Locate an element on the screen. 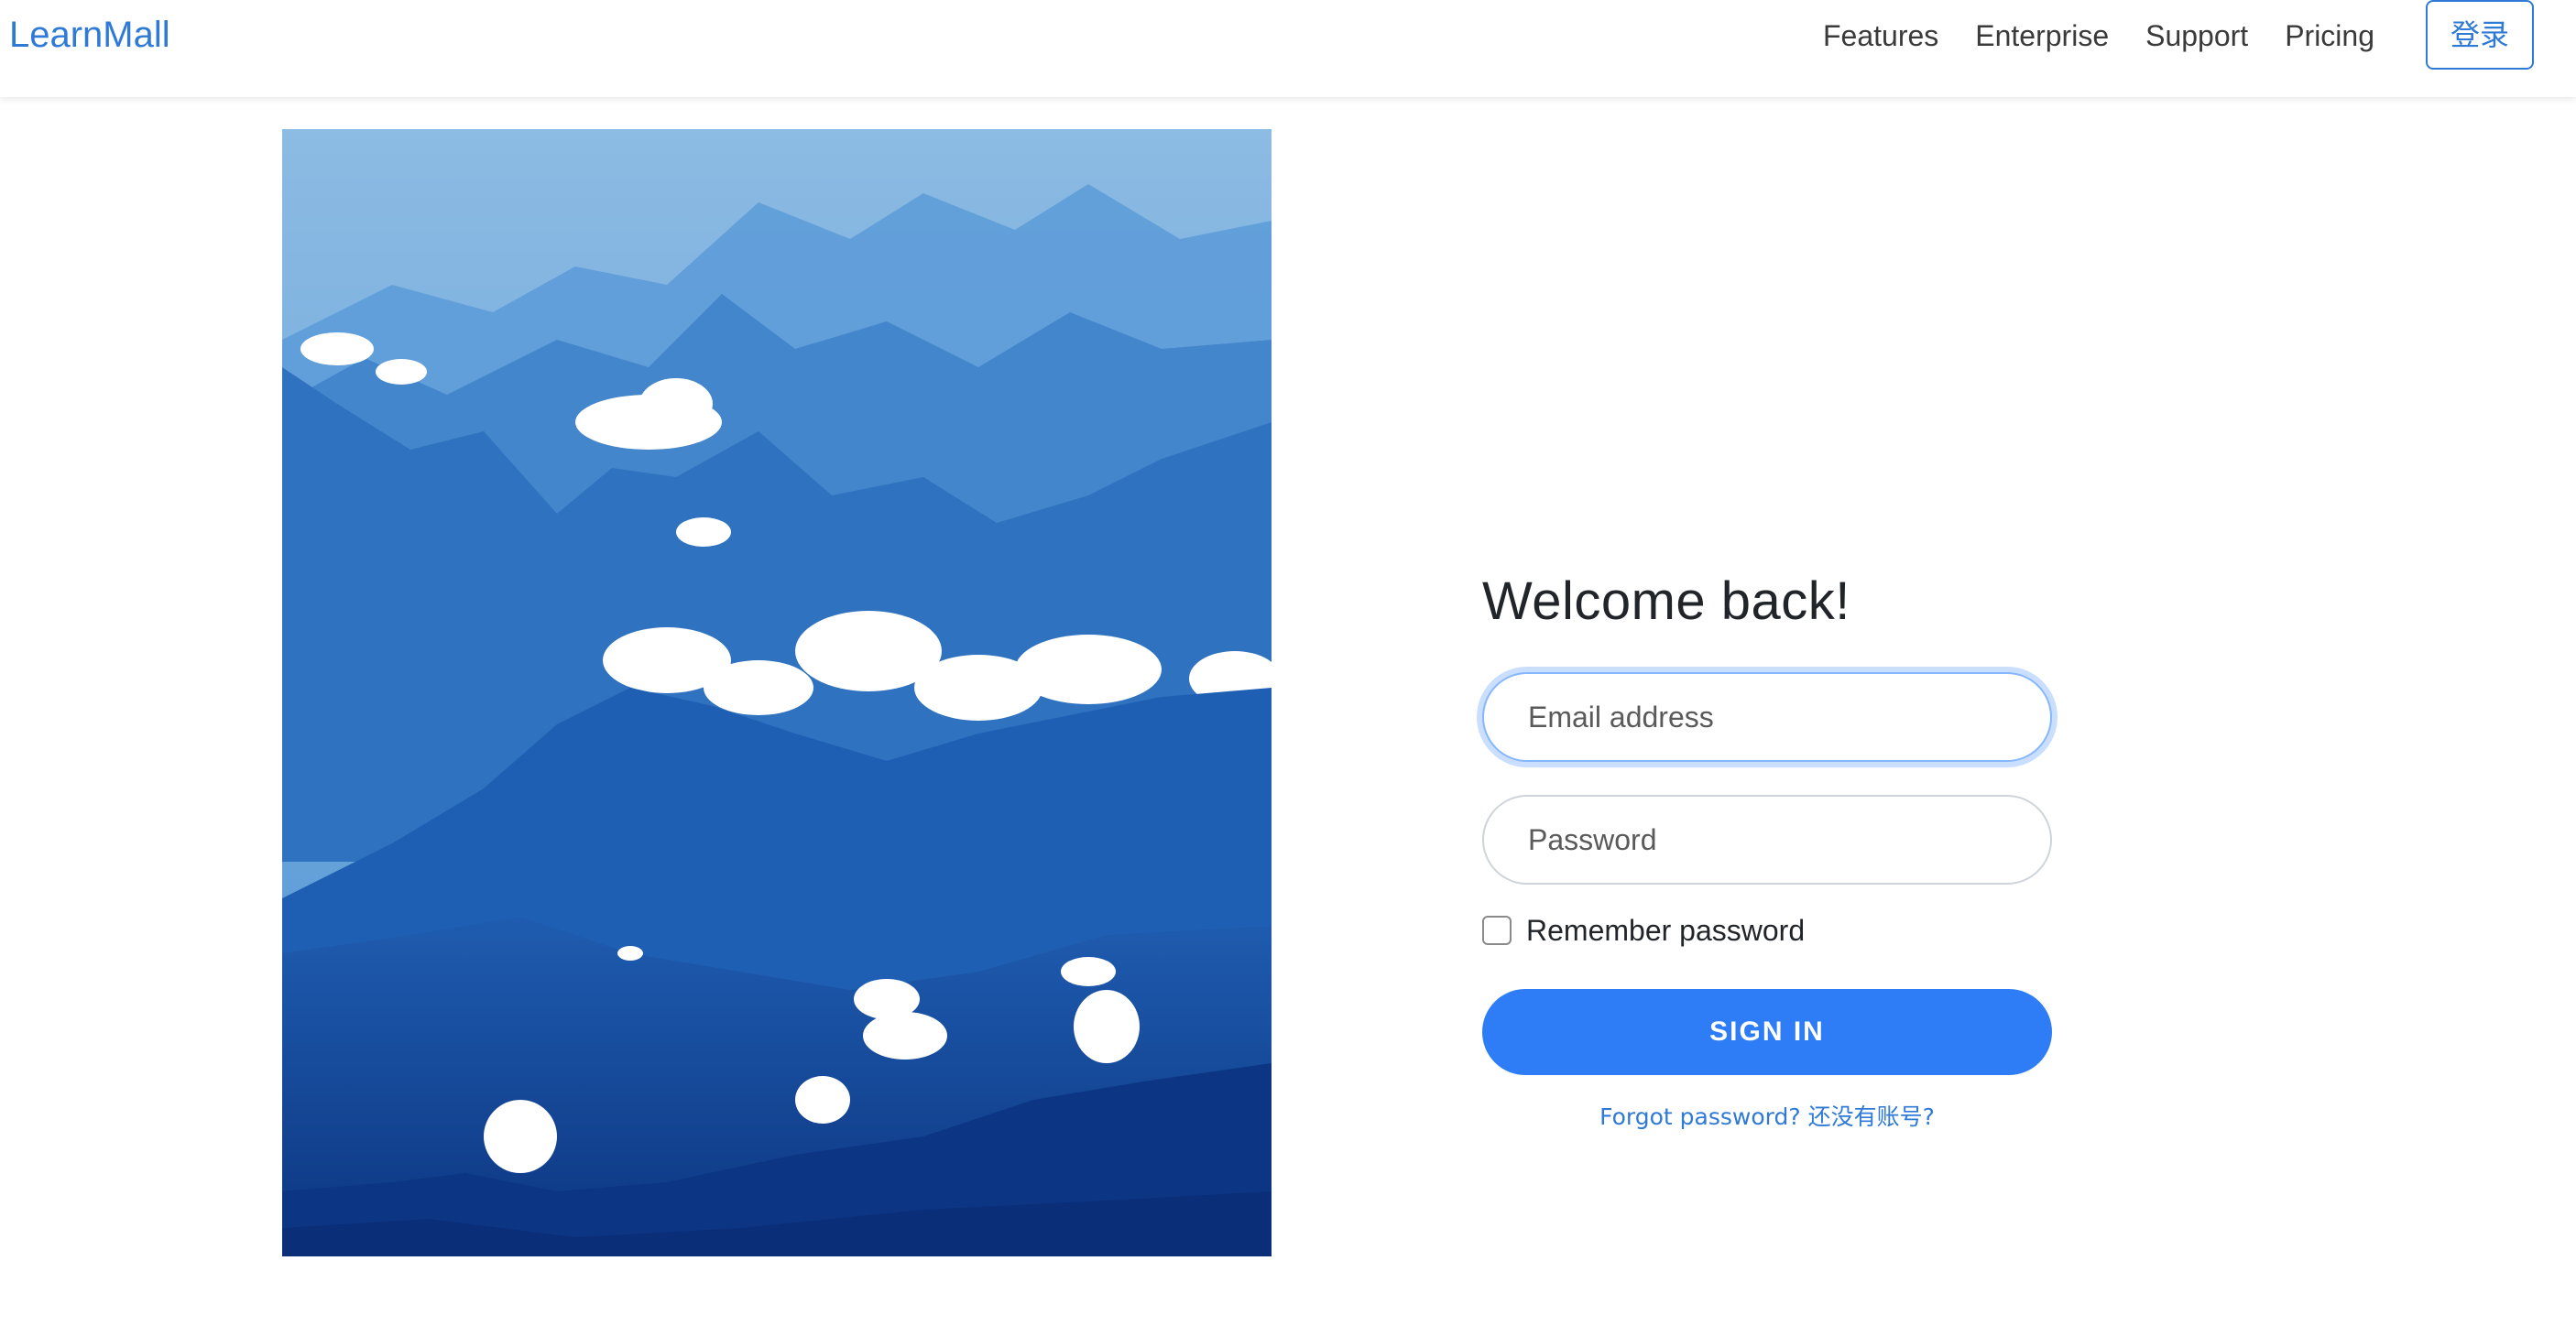 This screenshot has width=2576, height=1326. nav-link-pricing: Pricing is located at coordinates (2329, 36).